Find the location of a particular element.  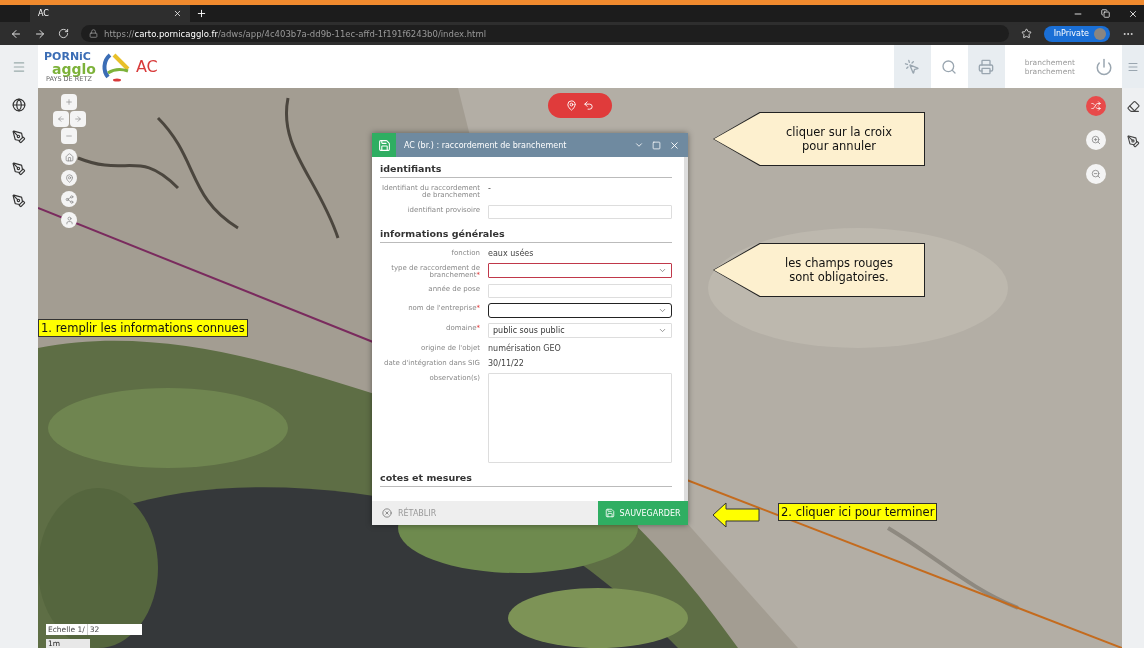

power-icon is located at coordinates (1103, 66).